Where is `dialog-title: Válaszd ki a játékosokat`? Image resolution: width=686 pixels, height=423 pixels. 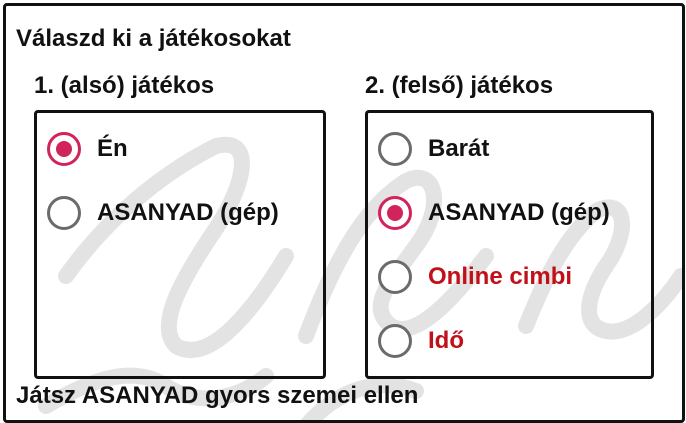
dialog-title: Válaszd ki a játékosokat is located at coordinates (153, 38).